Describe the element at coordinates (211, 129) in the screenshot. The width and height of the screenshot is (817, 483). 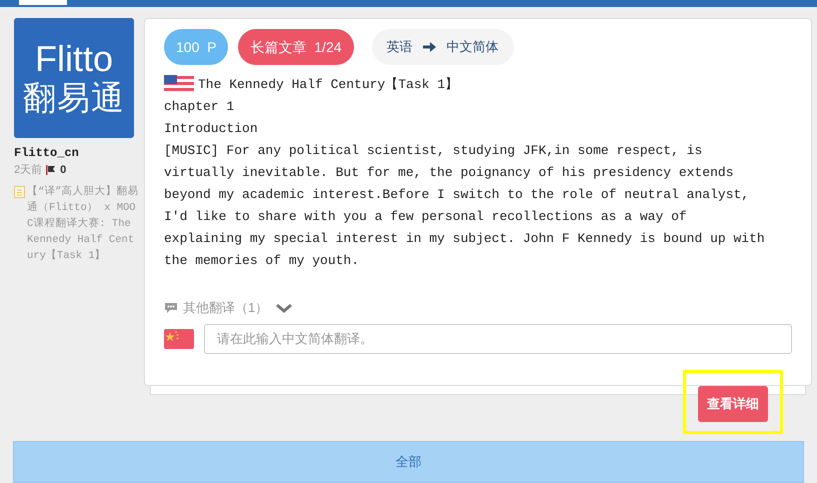
I see `text-line: Introduction` at that location.